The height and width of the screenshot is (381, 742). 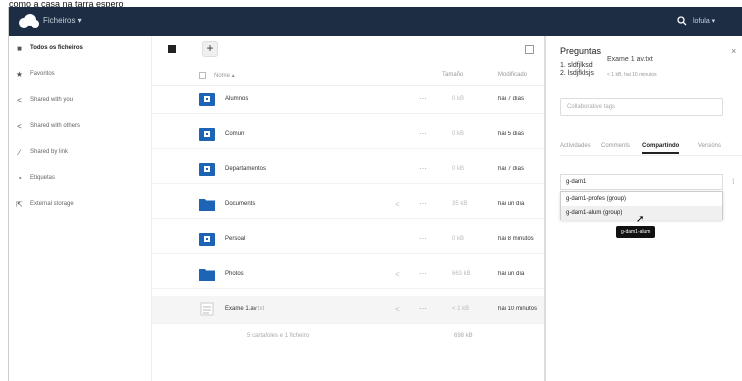 I want to click on details-filename: Exame 1 av.txt, so click(x=630, y=59).